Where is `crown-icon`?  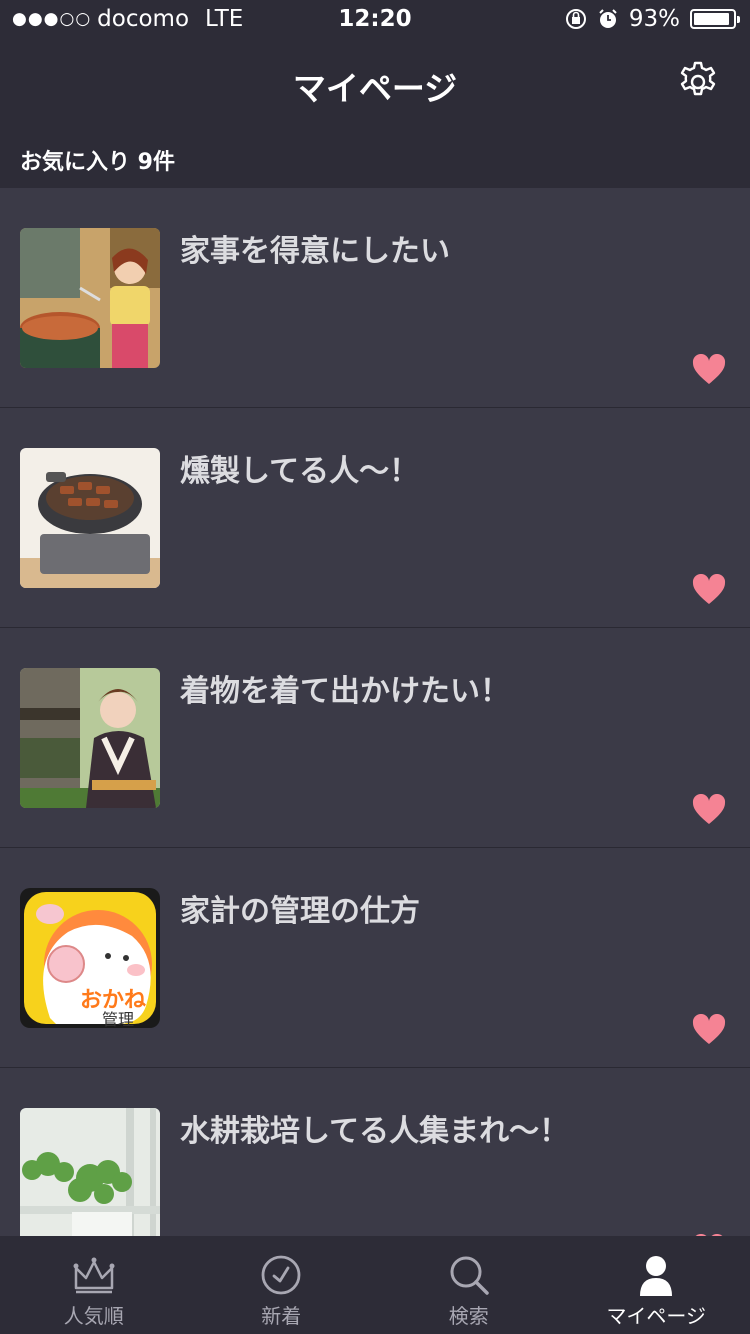 crown-icon is located at coordinates (94, 1275).